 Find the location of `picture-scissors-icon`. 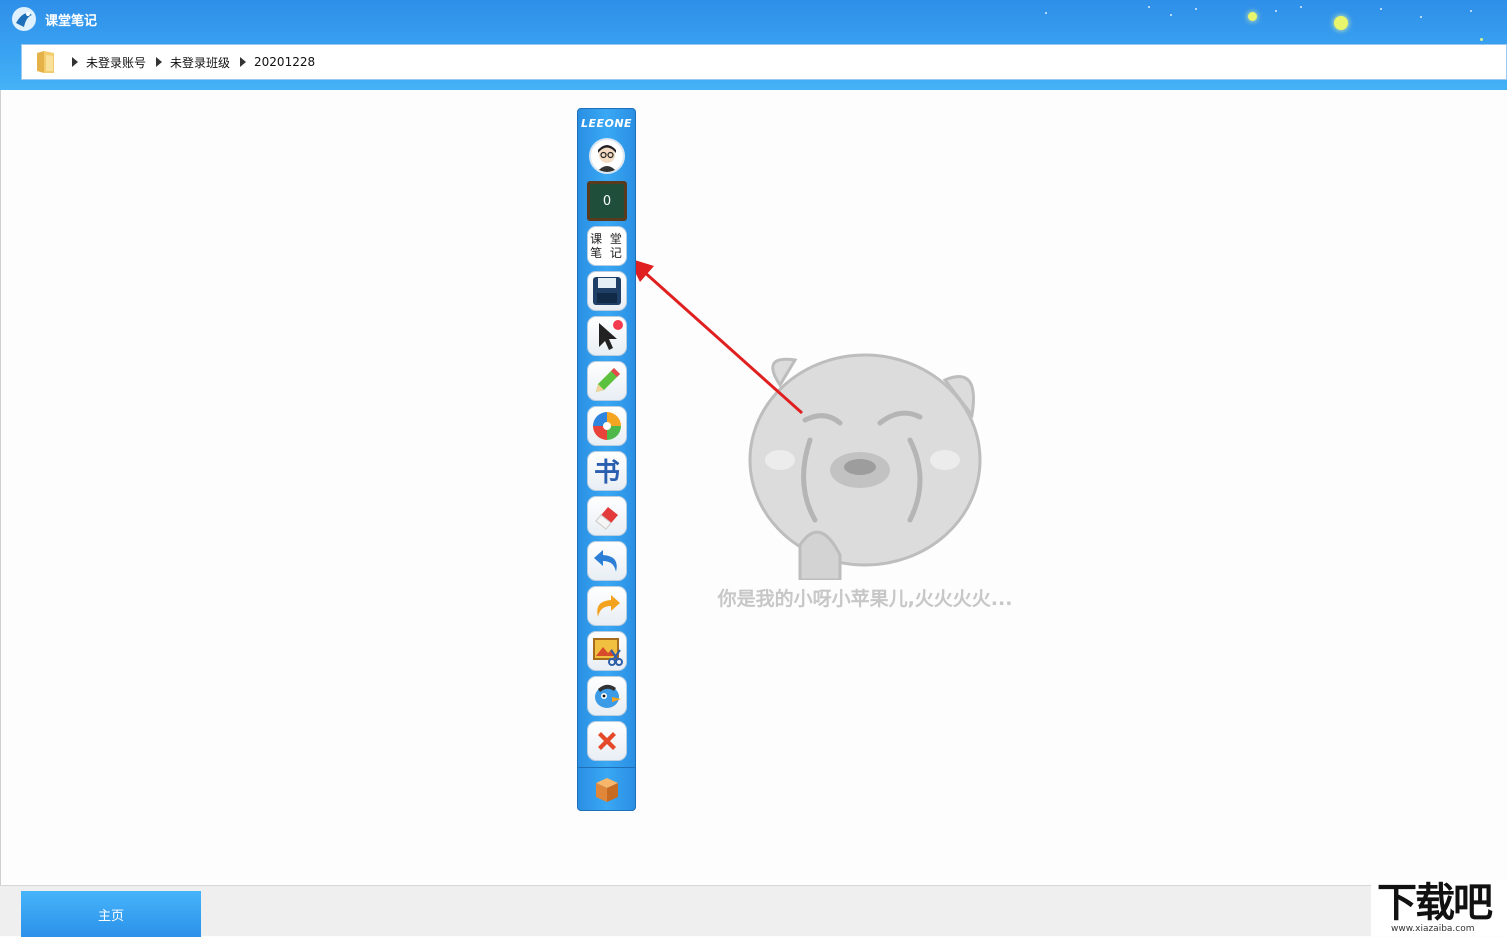

picture-scissors-icon is located at coordinates (608, 652).